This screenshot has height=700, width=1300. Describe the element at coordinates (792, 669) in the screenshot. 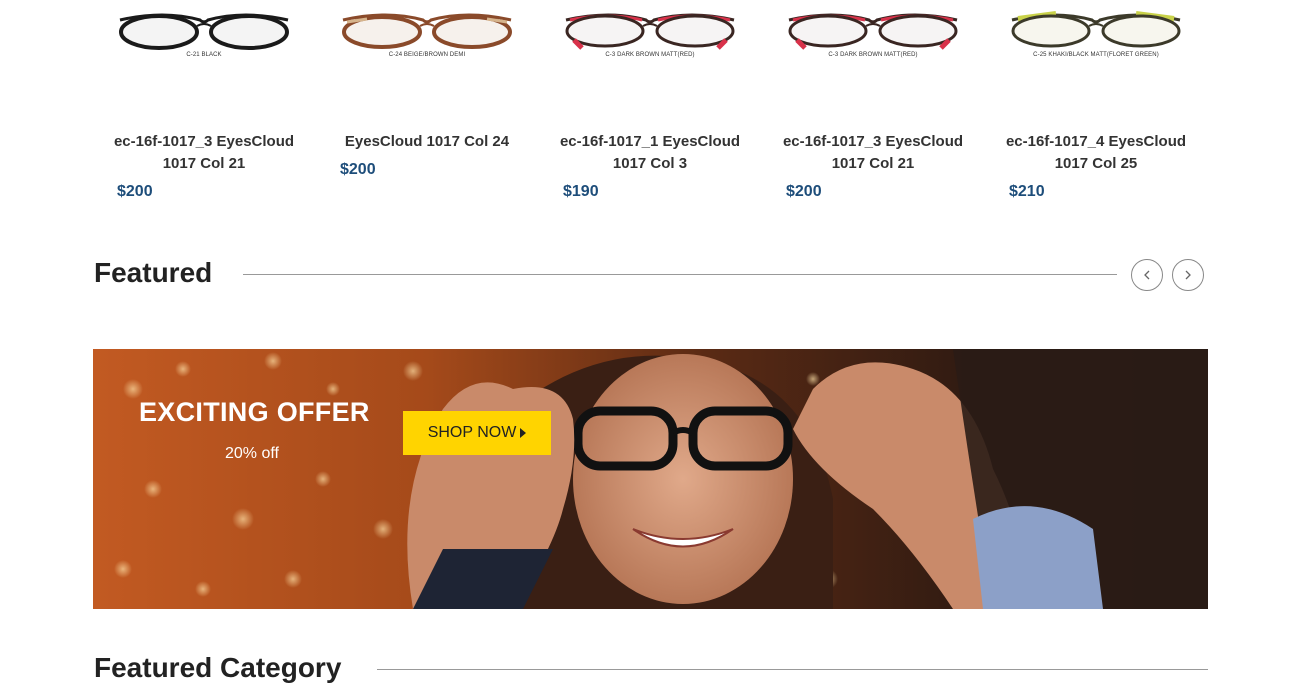

I see `featured-category-divider` at that location.